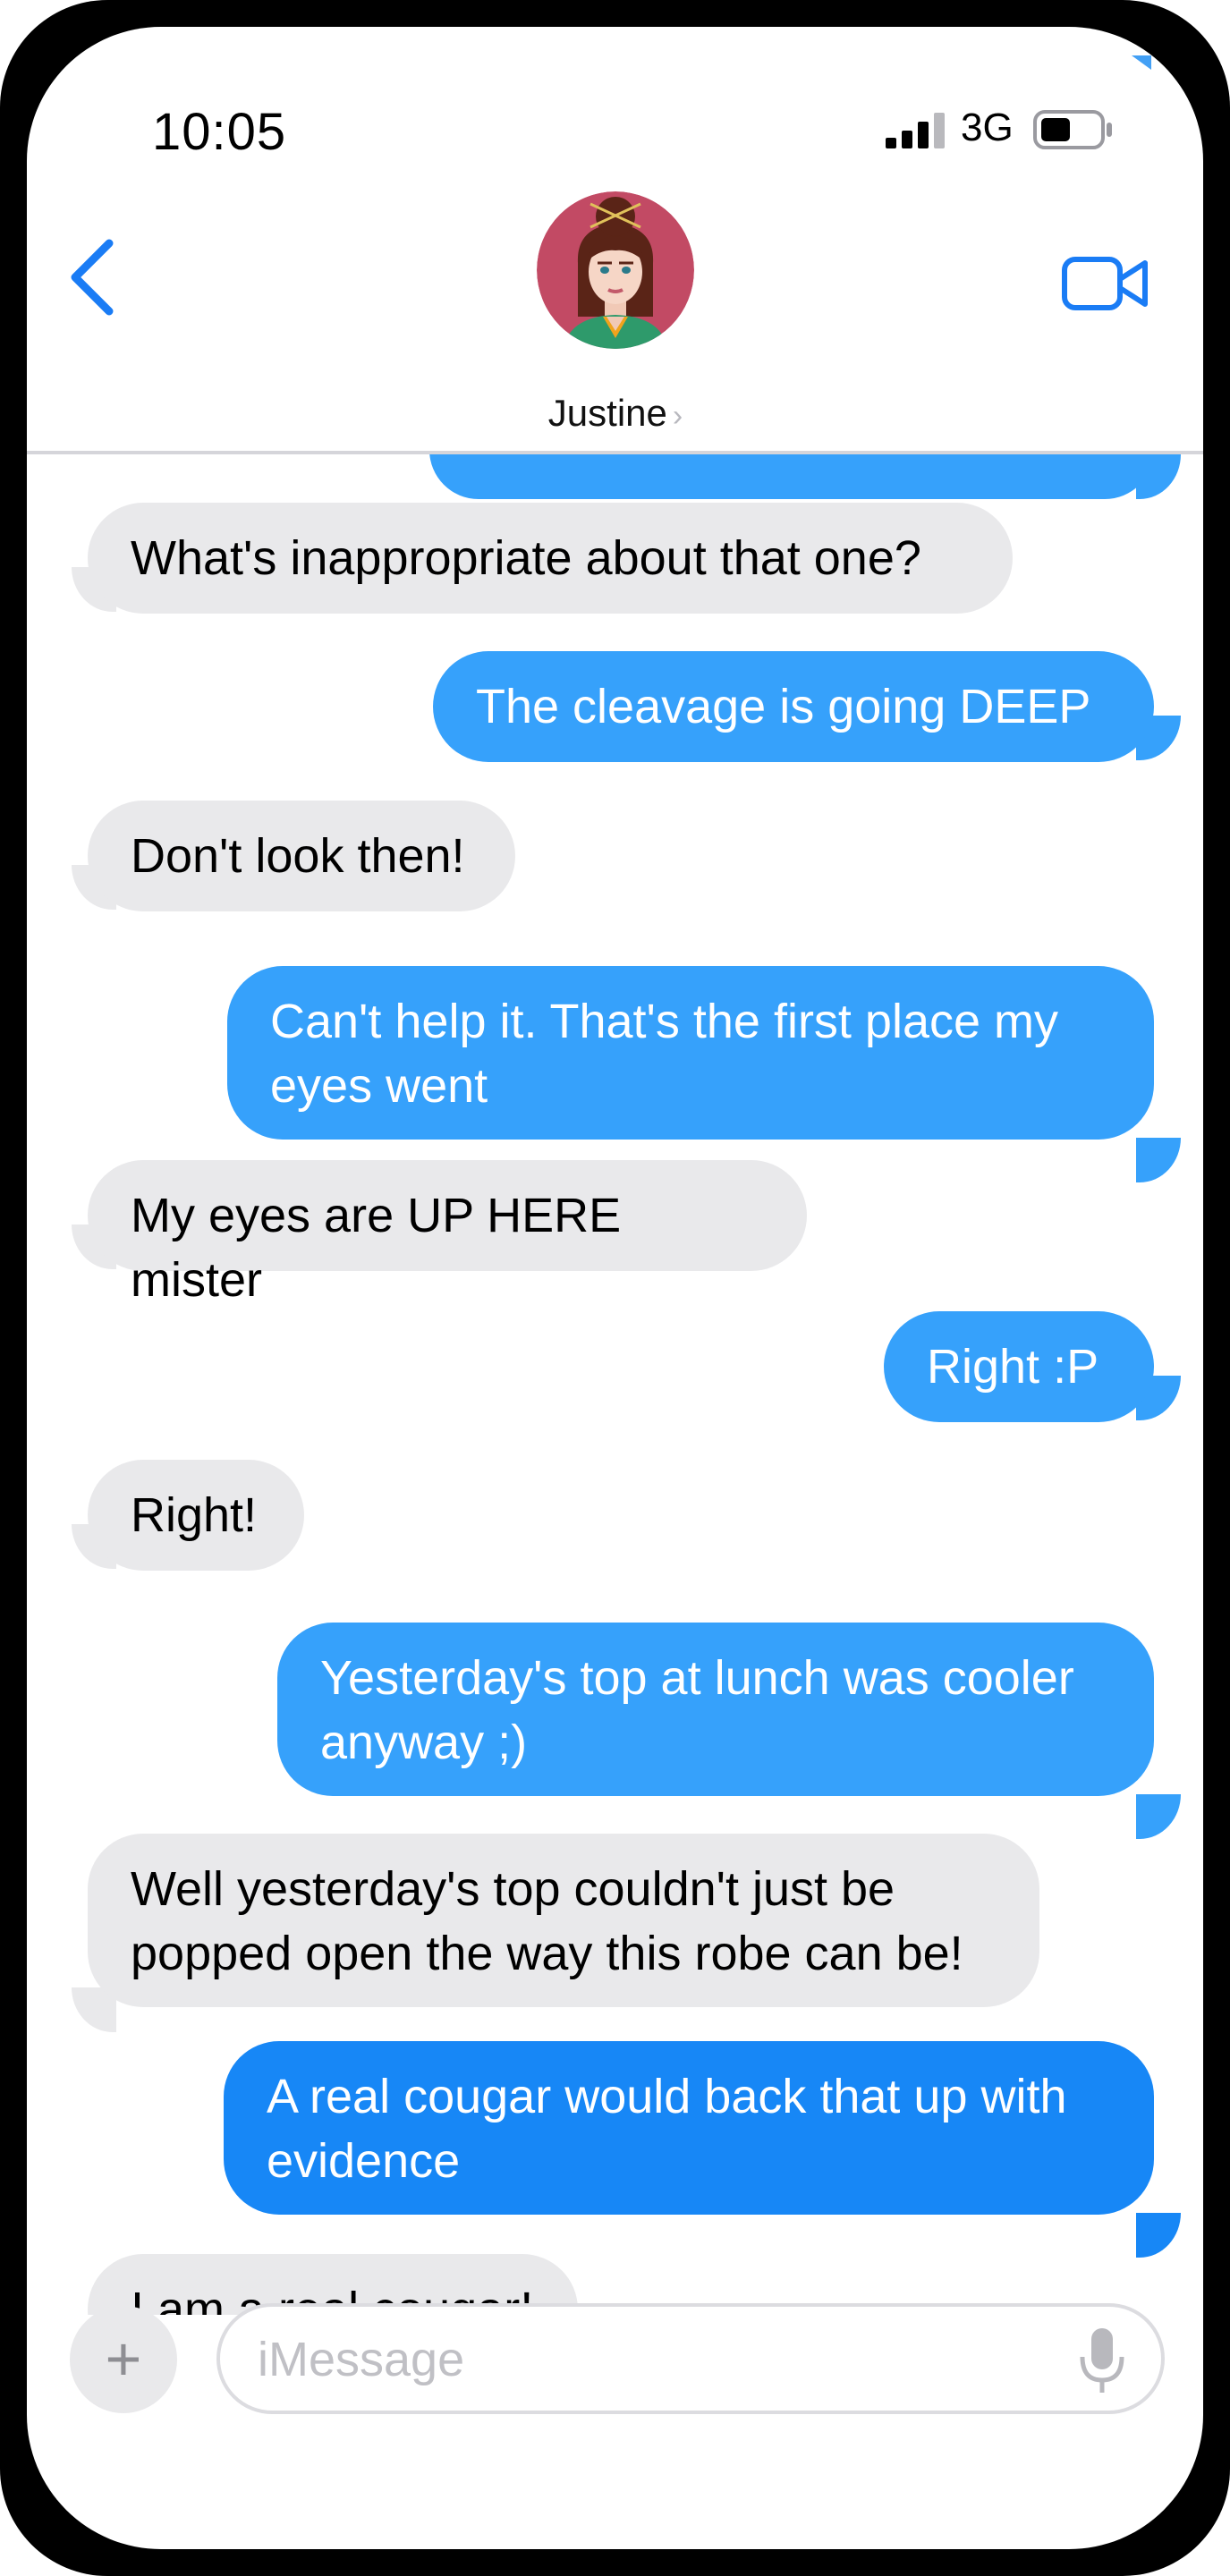 This screenshot has width=1230, height=2576. Describe the element at coordinates (791, 476) in the screenshot. I see `message-bubble-outgoing` at that location.